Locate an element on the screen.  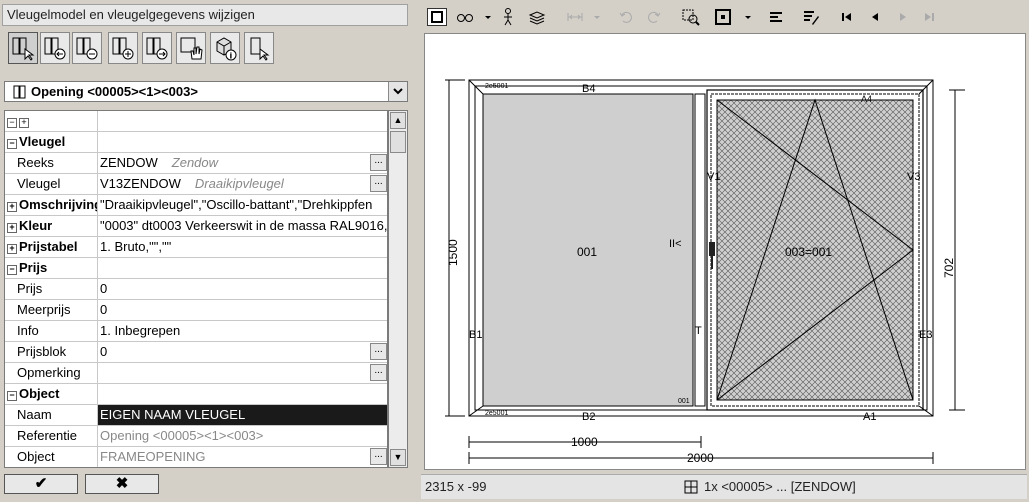
category-row: − Object is located at coordinates (196, 394).